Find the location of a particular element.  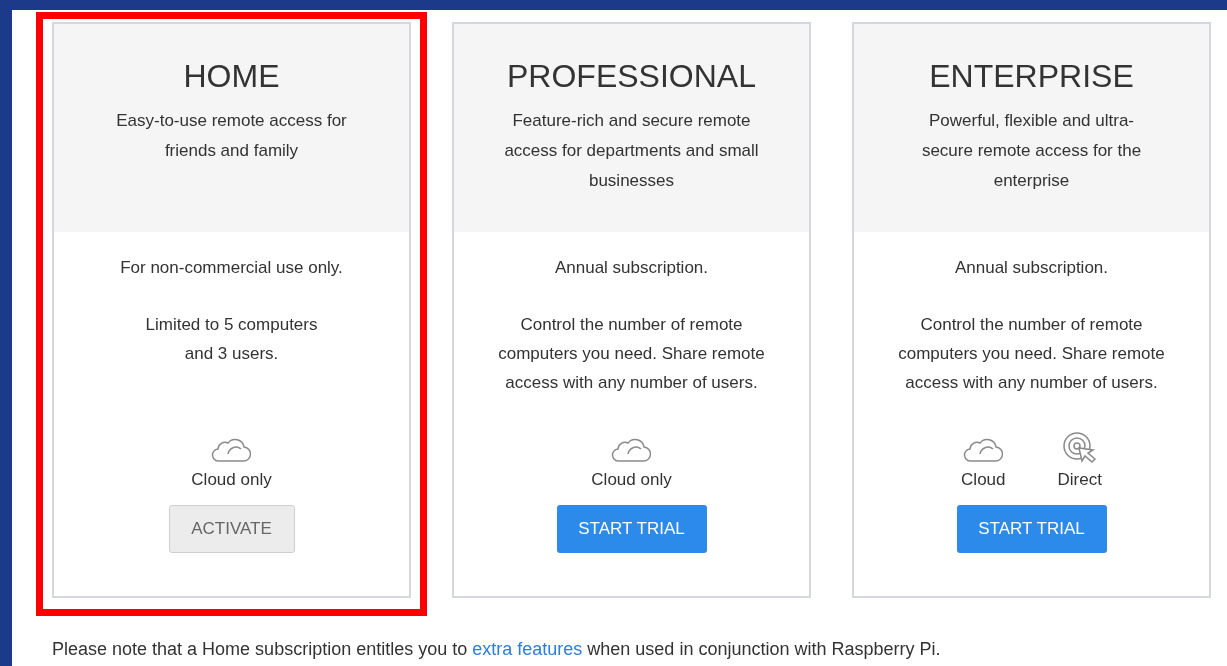

plan-title: PROFESSIONAL is located at coordinates (631, 76).